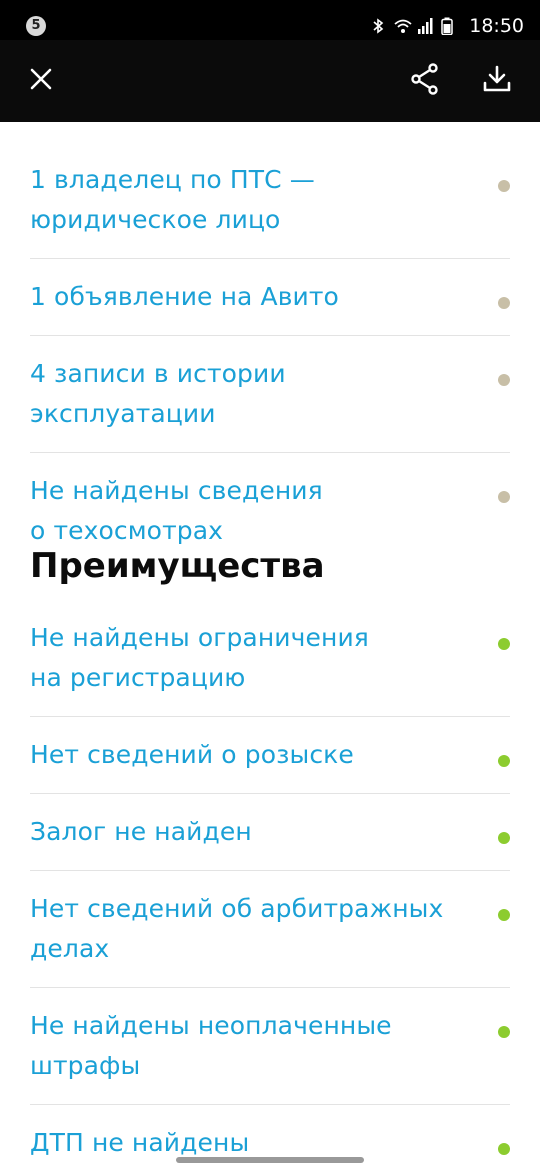  What do you see at coordinates (496, 26) in the screenshot?
I see `status-time: 18:50` at bounding box center [496, 26].